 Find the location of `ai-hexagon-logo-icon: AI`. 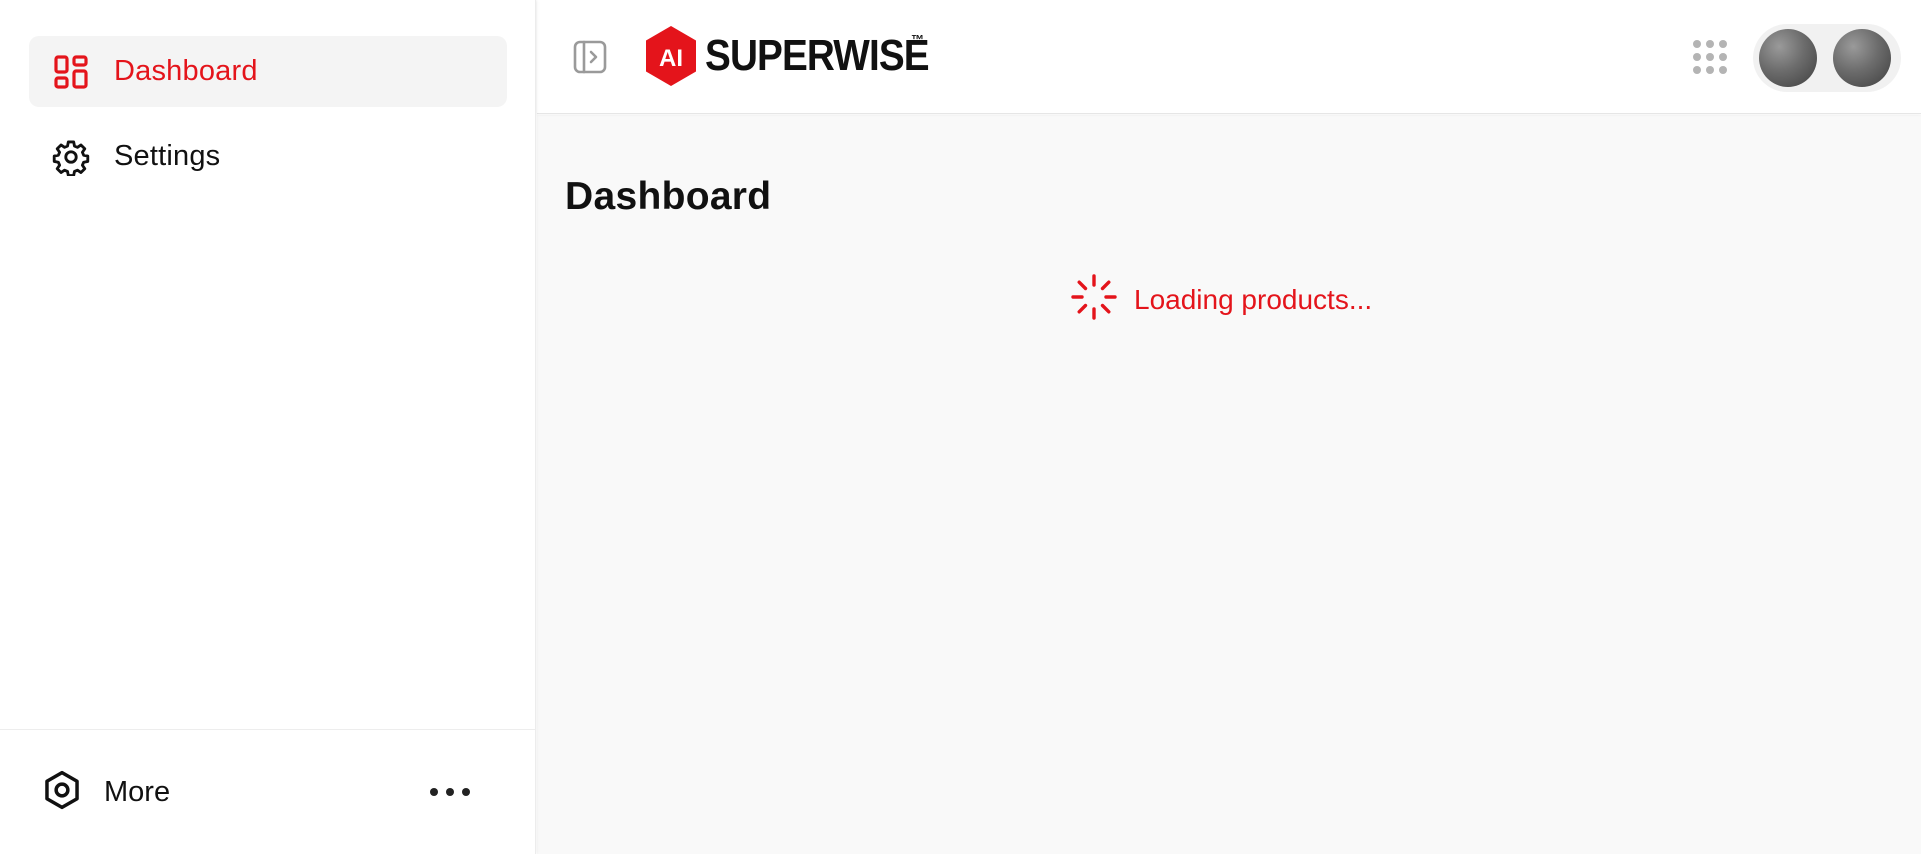

ai-hexagon-logo-icon: AI is located at coordinates (671, 56).